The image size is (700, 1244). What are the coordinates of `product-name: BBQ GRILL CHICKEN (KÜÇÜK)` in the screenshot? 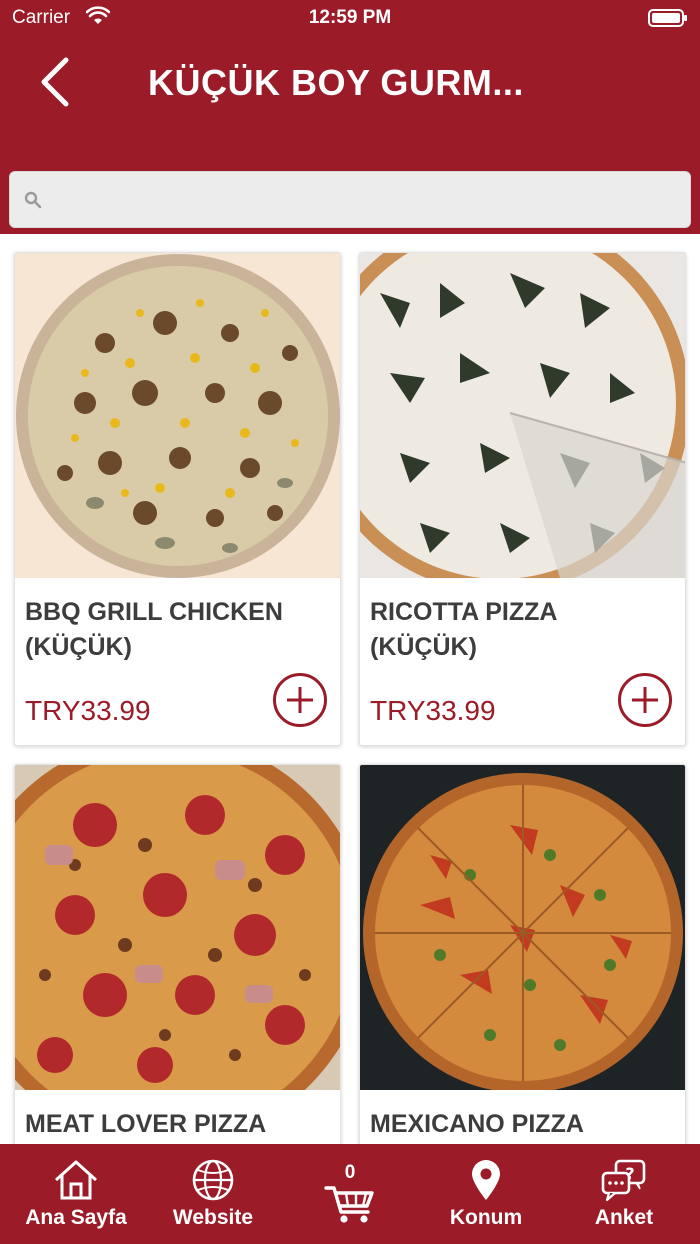 It's located at (154, 629).